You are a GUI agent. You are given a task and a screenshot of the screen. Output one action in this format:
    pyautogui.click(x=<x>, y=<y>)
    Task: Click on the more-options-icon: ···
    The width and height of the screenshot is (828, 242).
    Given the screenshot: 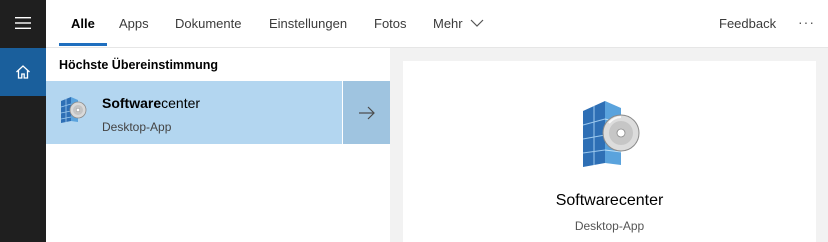 What is the action you would take?
    pyautogui.click(x=806, y=22)
    